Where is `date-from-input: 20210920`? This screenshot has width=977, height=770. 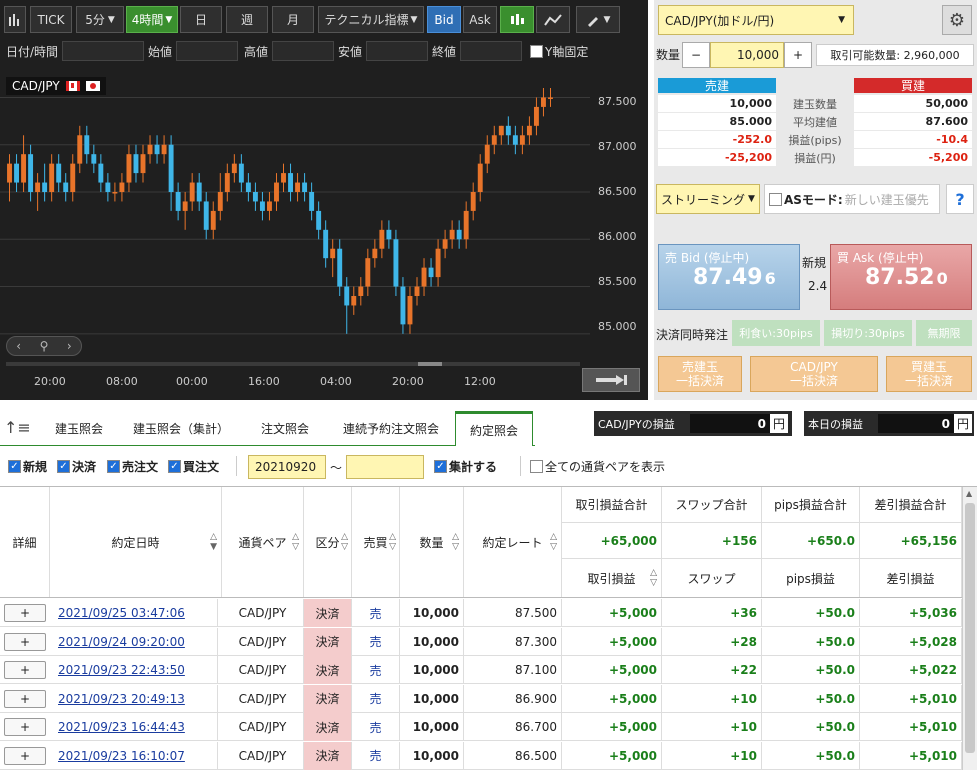
date-from-input: 20210920 is located at coordinates (287, 467).